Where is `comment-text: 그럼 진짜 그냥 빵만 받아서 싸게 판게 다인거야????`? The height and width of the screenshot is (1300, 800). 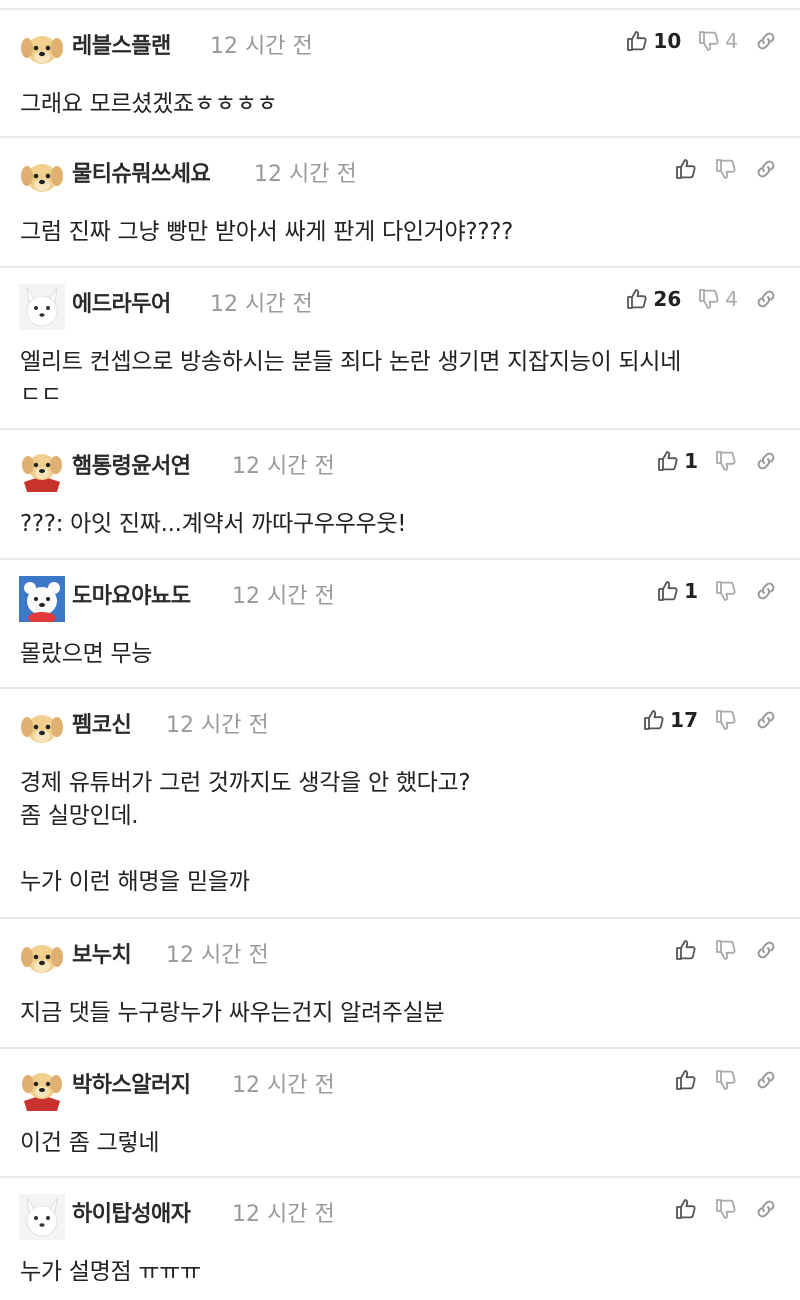 comment-text: 그럼 진짜 그냥 빵만 받아서 싸게 판게 다인거야???? is located at coordinates (267, 232).